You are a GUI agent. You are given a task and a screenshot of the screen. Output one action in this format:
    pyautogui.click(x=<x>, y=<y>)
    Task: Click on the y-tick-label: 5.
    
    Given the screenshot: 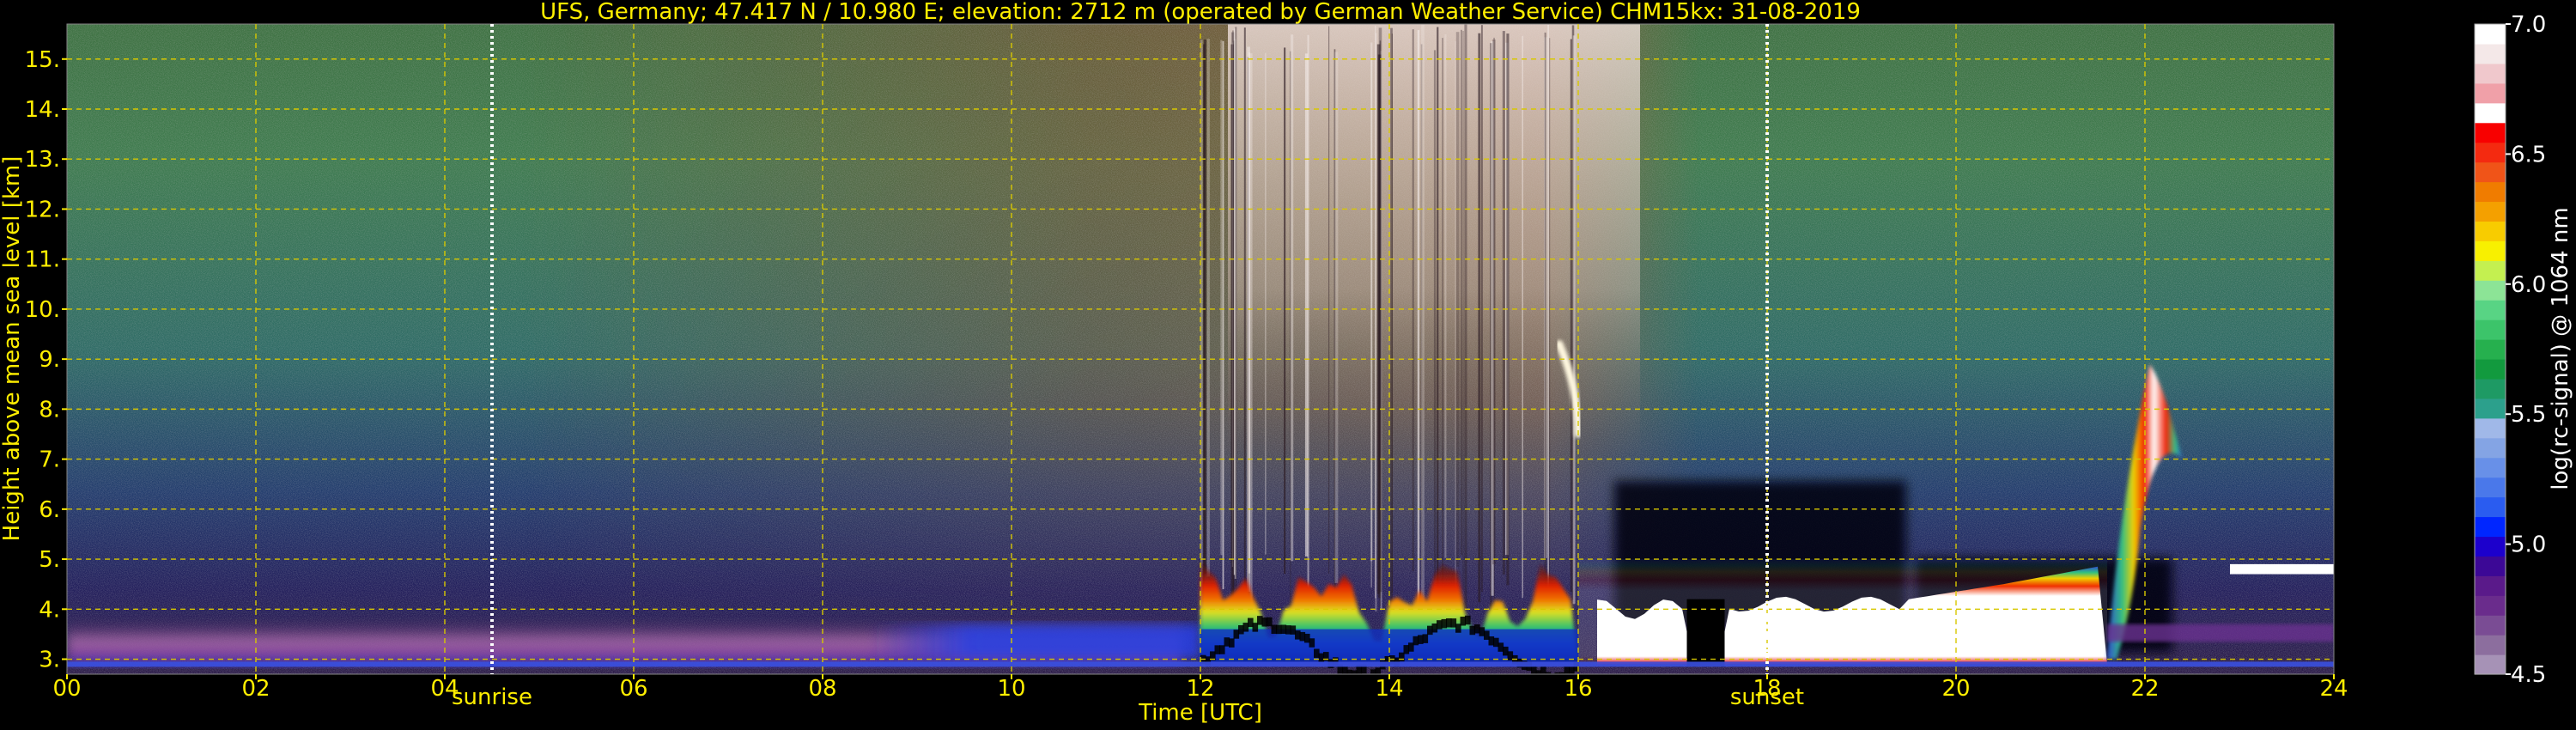 What is the action you would take?
    pyautogui.click(x=49, y=560)
    